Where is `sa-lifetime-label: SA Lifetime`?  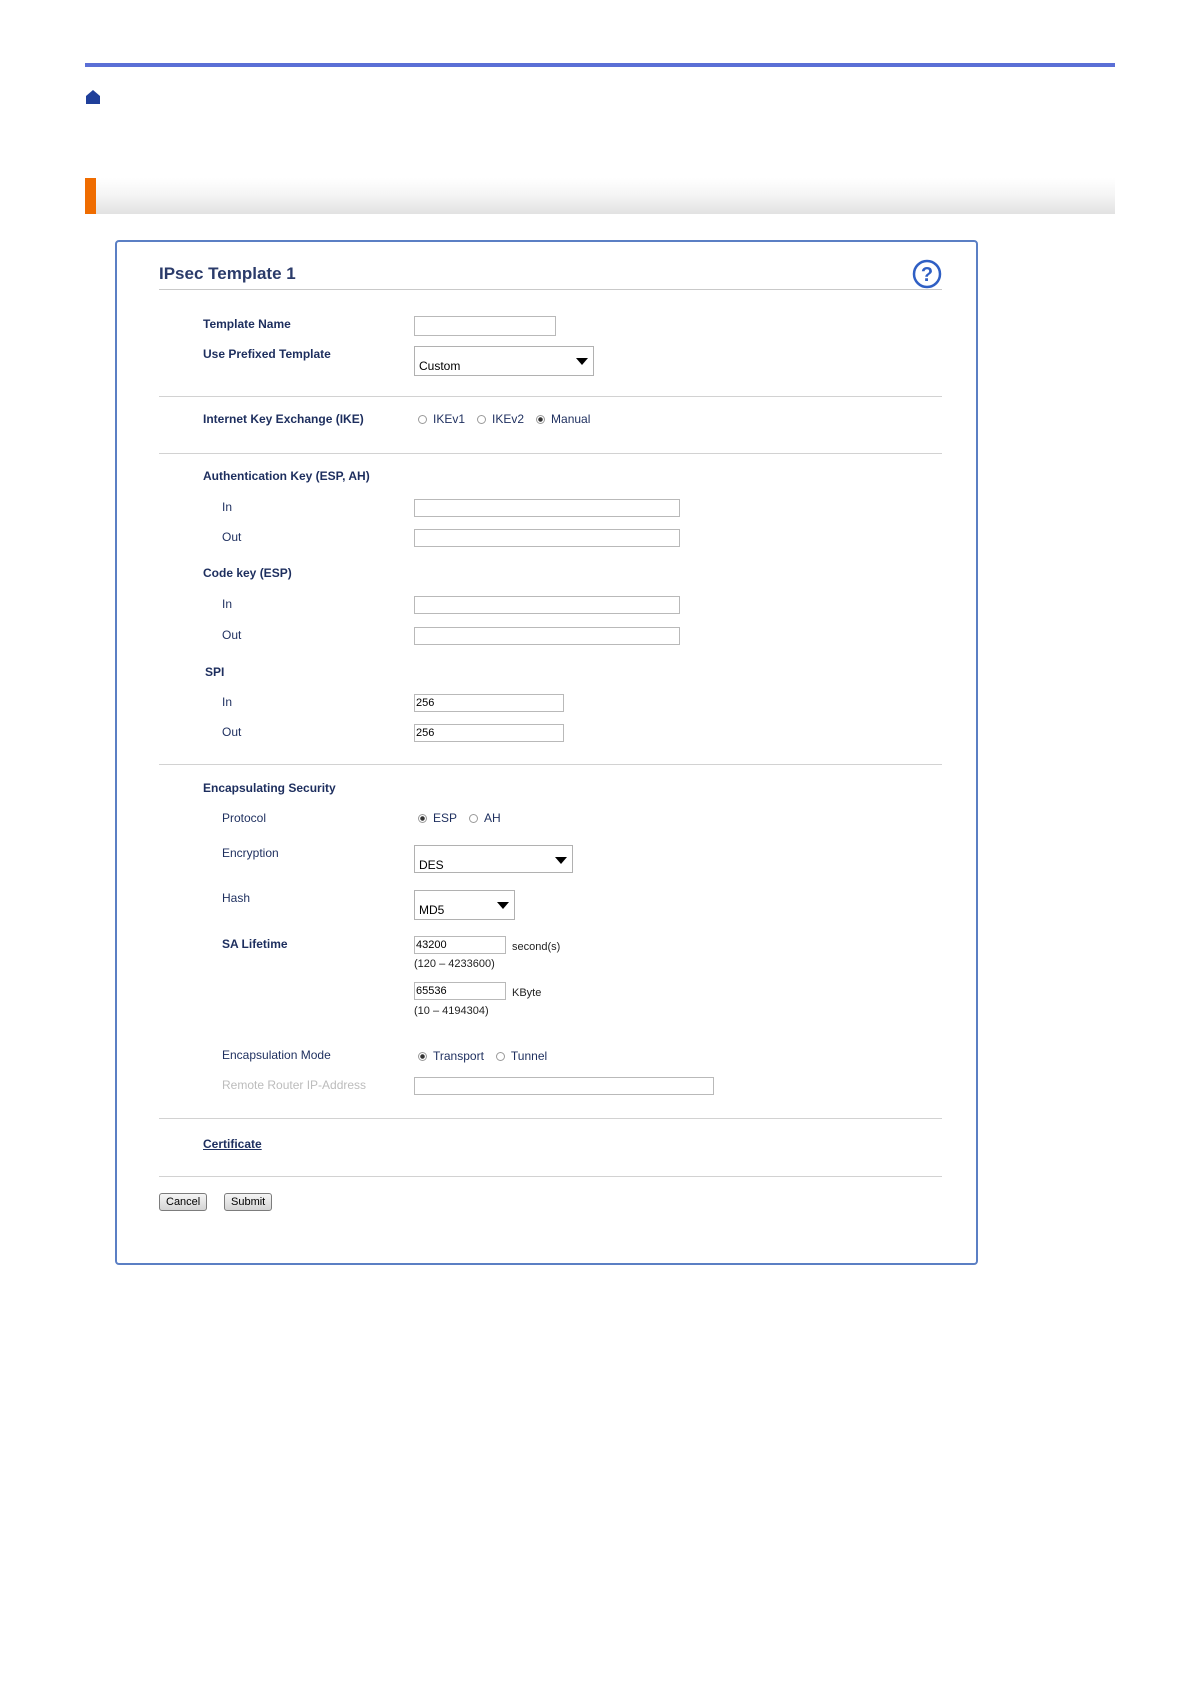 sa-lifetime-label: SA Lifetime is located at coordinates (255, 944).